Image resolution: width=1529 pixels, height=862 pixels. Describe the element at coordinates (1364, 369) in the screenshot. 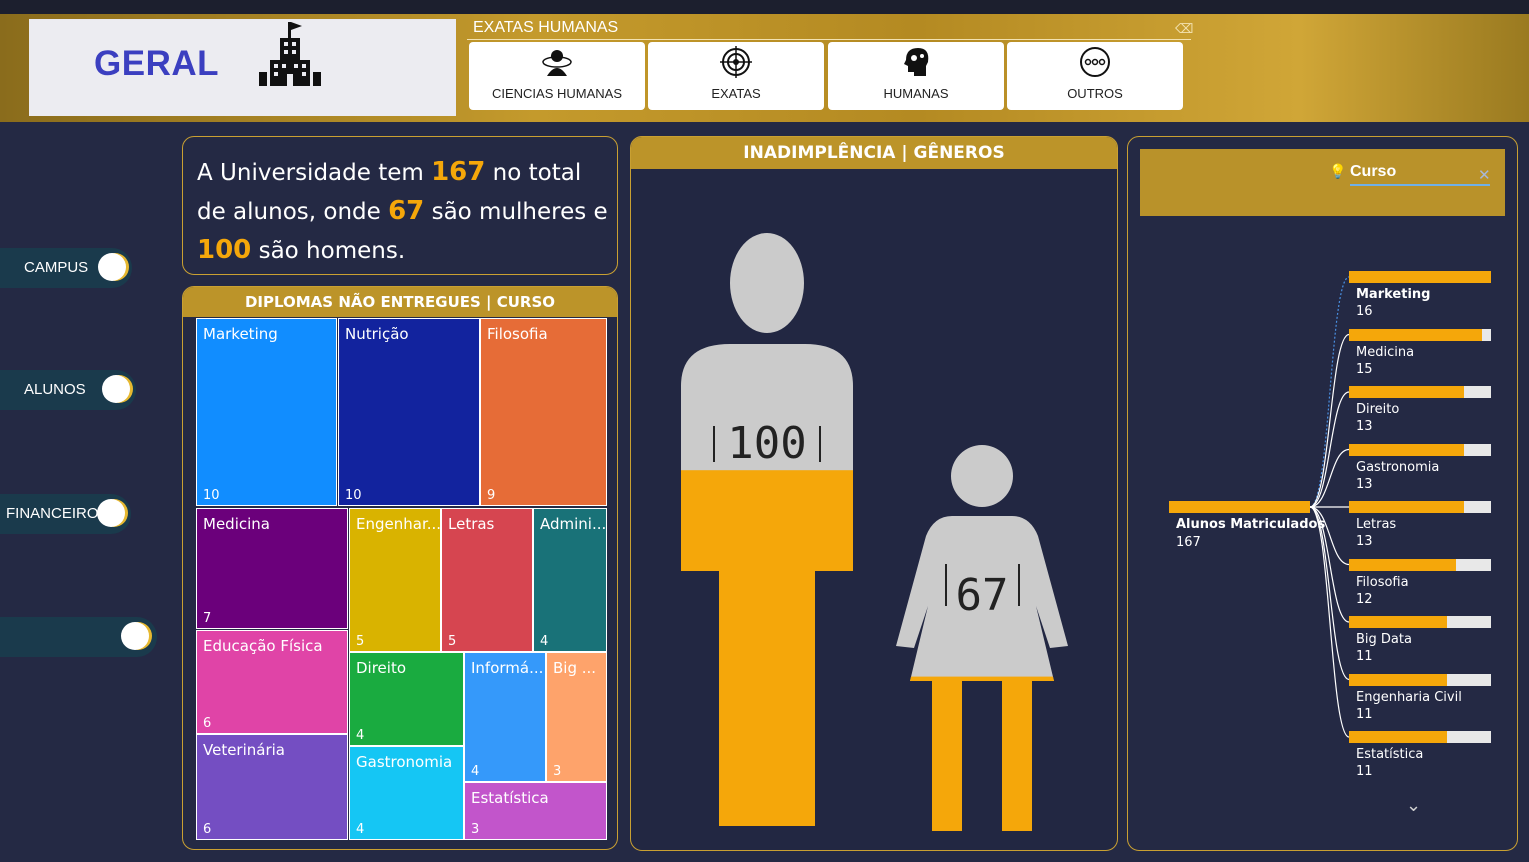

I see `tree-node-value: 15` at that location.